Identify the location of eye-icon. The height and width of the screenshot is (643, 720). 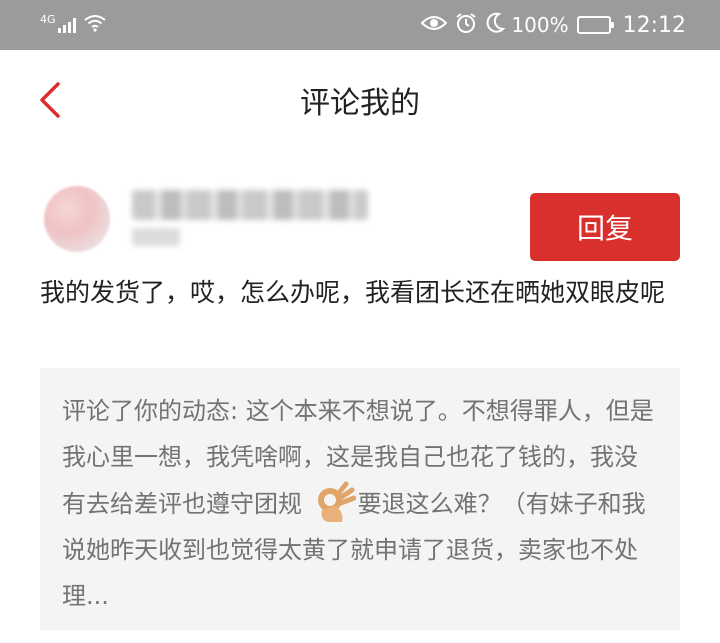
(434, 25).